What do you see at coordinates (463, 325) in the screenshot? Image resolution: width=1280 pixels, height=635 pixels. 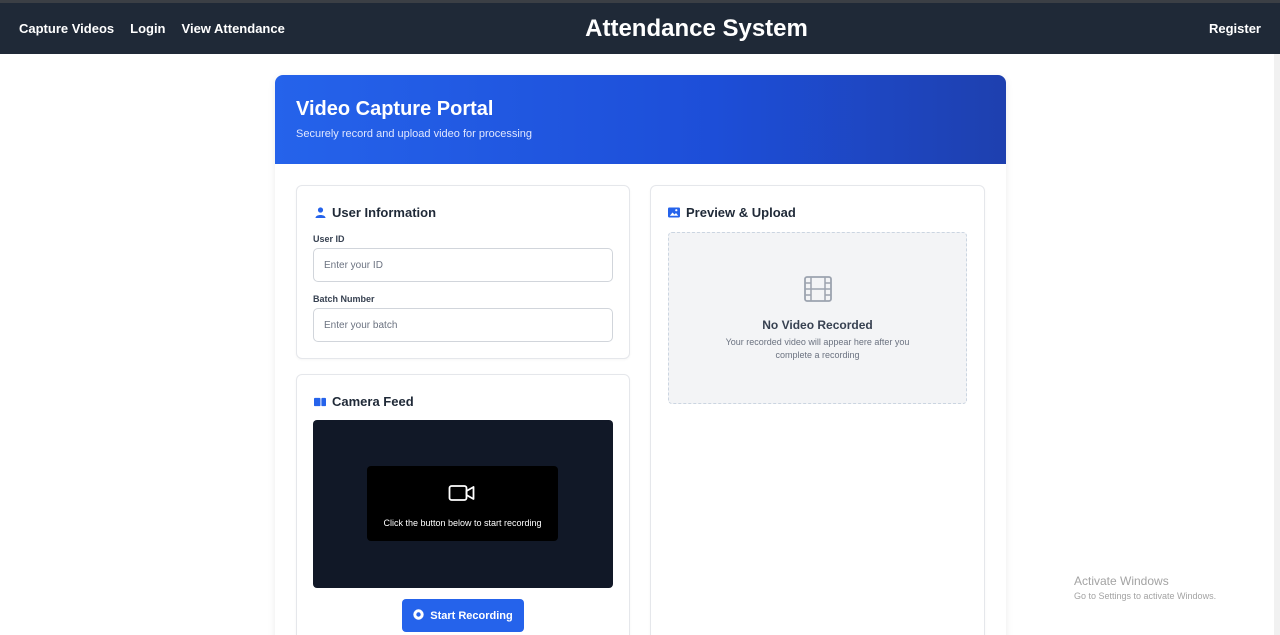 I see `batch-number-input` at bounding box center [463, 325].